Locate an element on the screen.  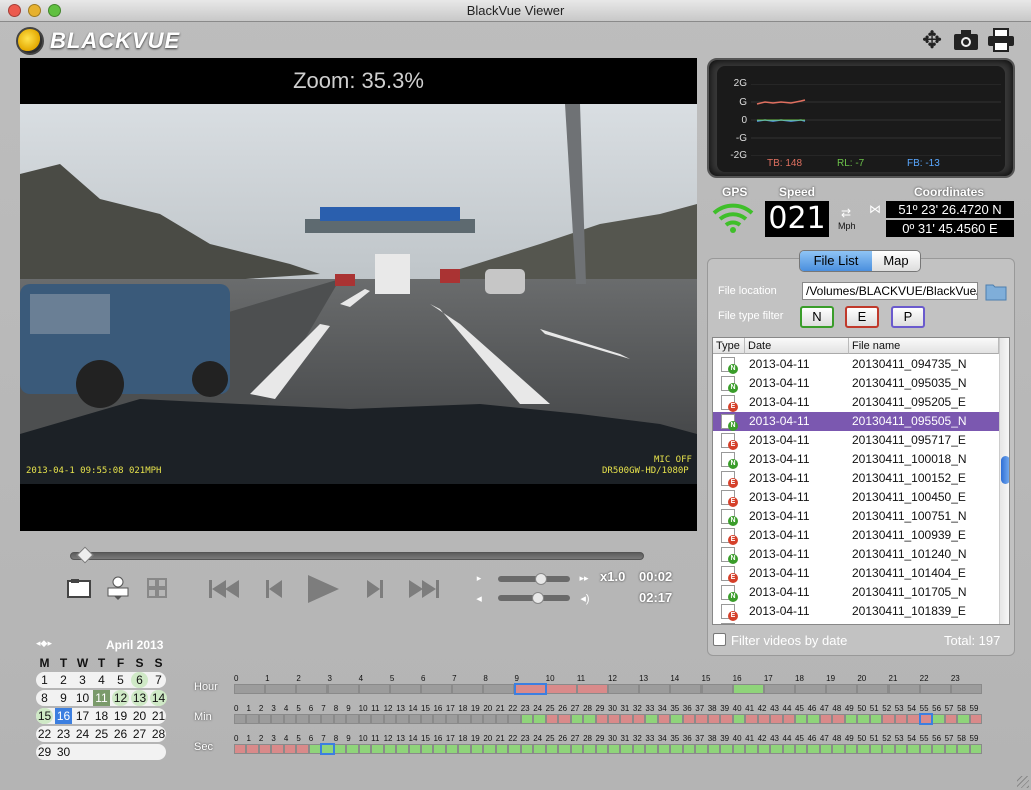
calendar-day: 28 is located at coordinates (158, 734).